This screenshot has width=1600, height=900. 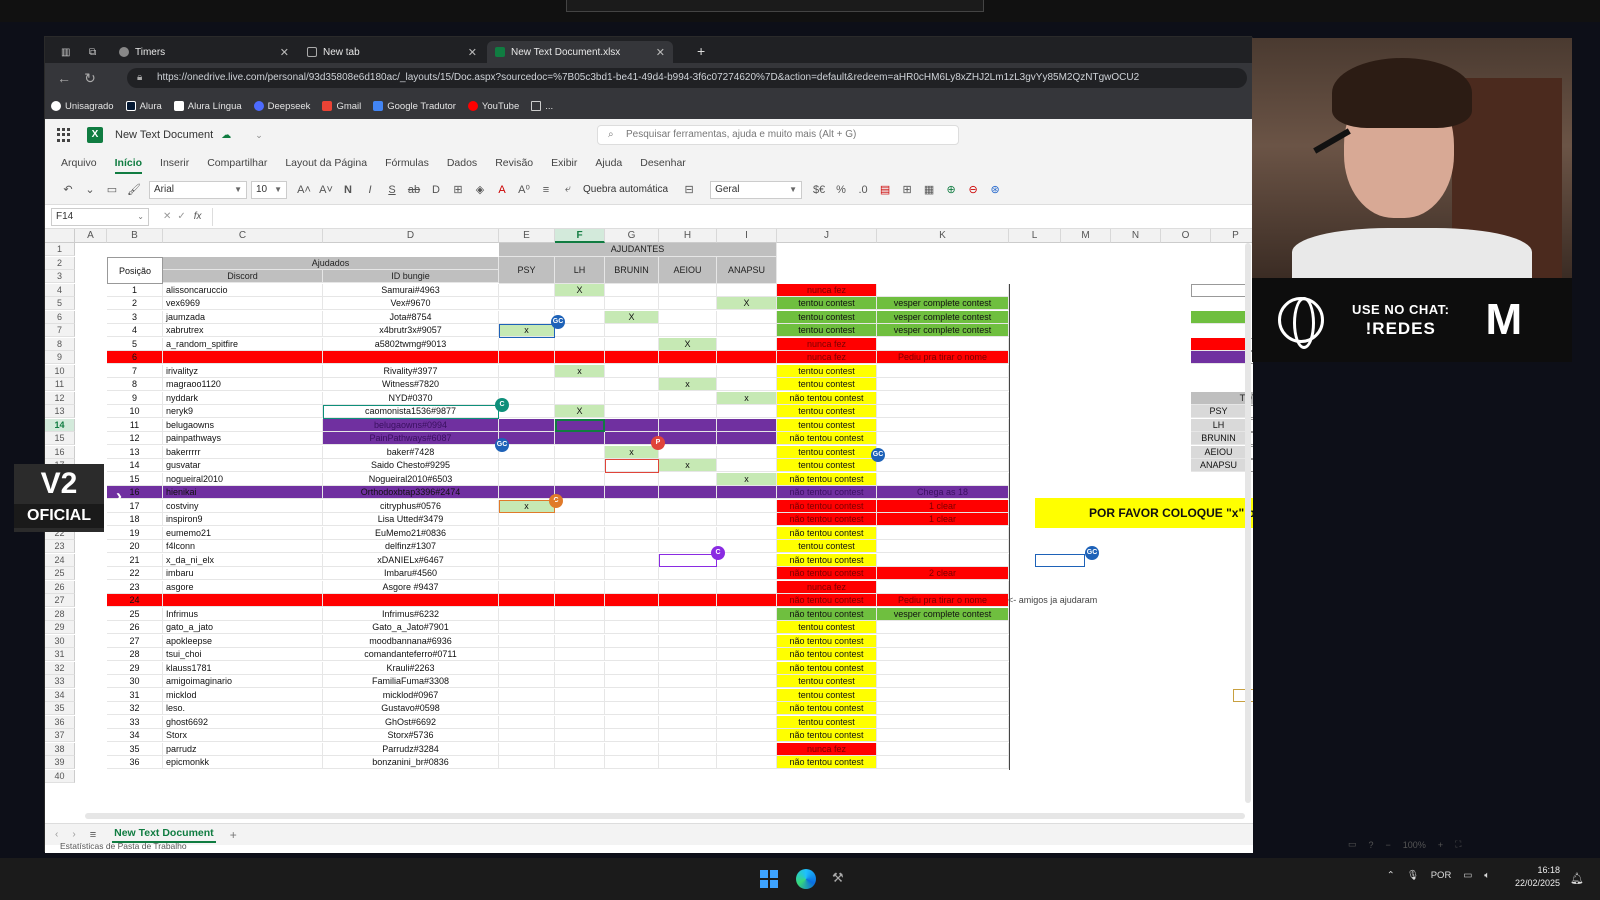 I want to click on position-cell: 2, so click(x=135, y=304).